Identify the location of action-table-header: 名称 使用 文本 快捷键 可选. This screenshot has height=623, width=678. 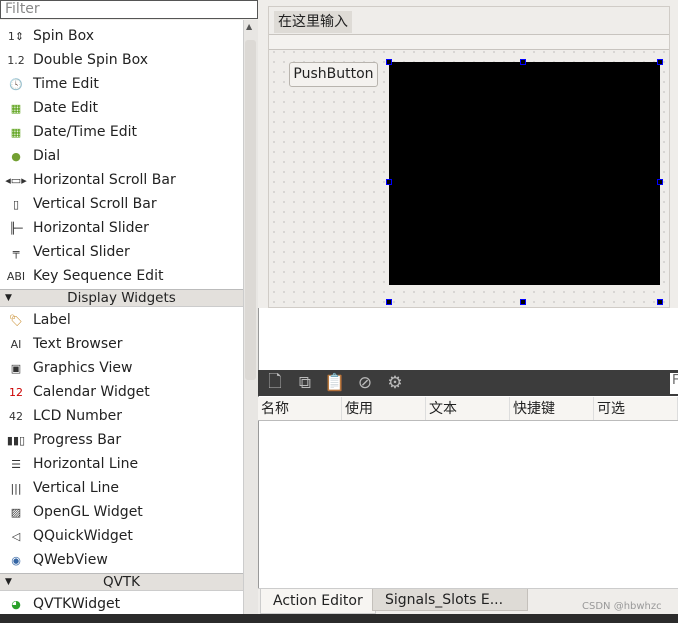
(468, 409).